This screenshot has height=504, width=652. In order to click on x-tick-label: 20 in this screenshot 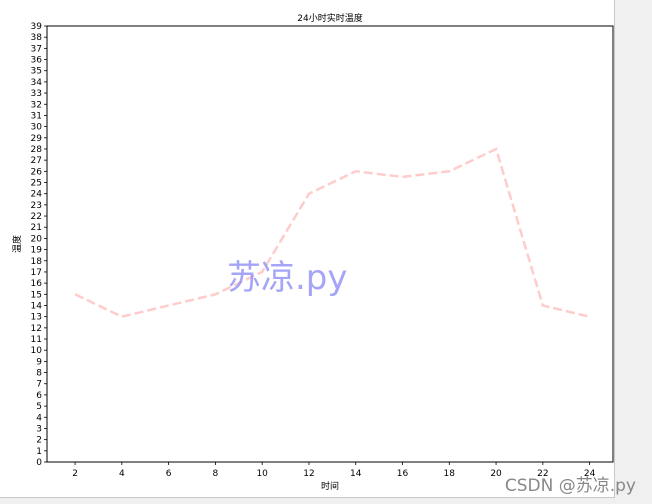, I will do `click(496, 474)`.